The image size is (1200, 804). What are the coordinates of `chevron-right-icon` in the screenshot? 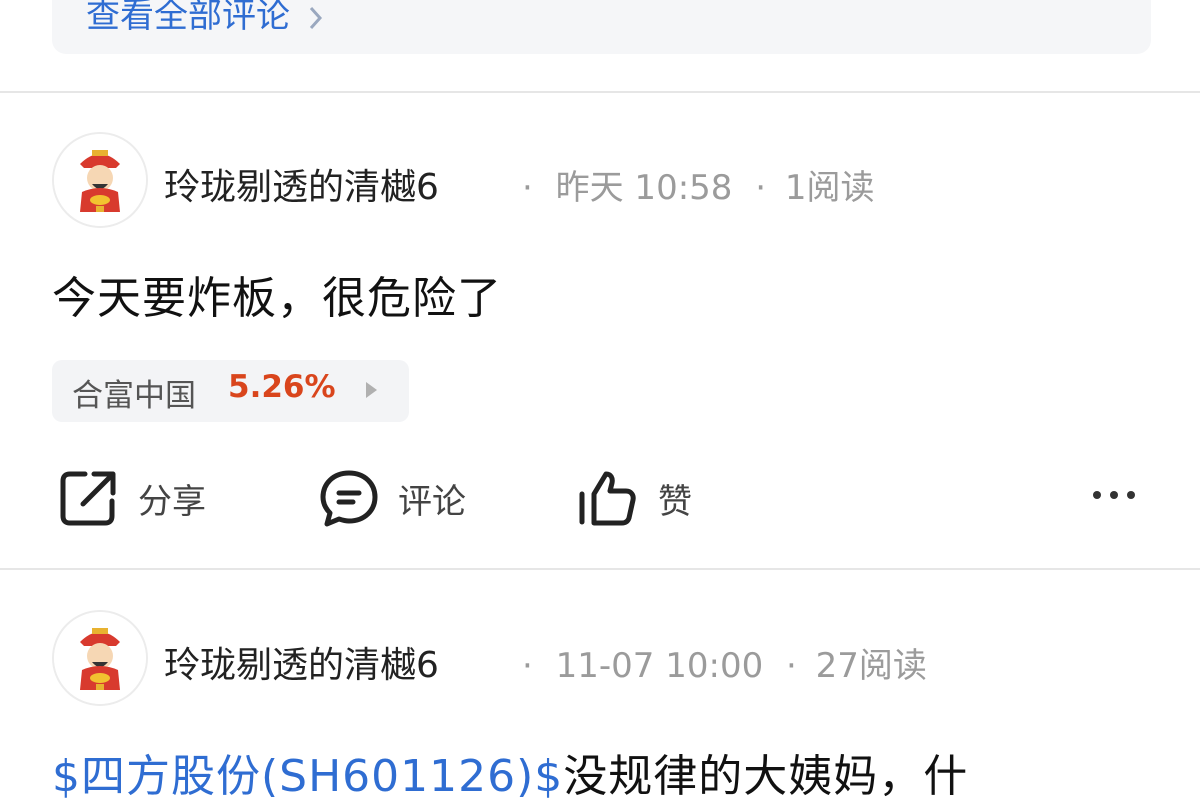 It's located at (315, 17).